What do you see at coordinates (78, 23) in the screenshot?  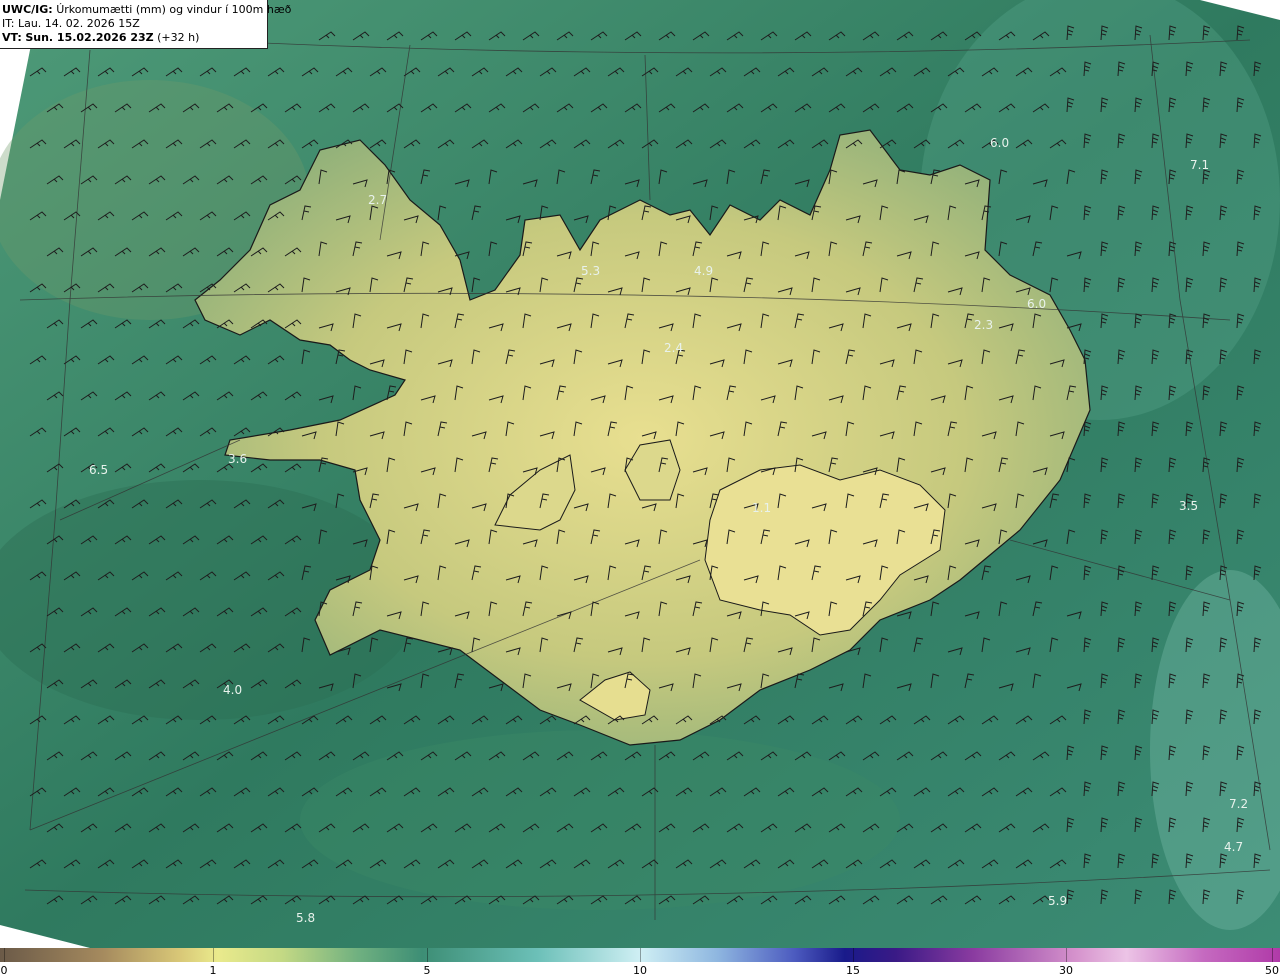 I see `init-time: Lau. 14. 02. 2026 15Z` at bounding box center [78, 23].